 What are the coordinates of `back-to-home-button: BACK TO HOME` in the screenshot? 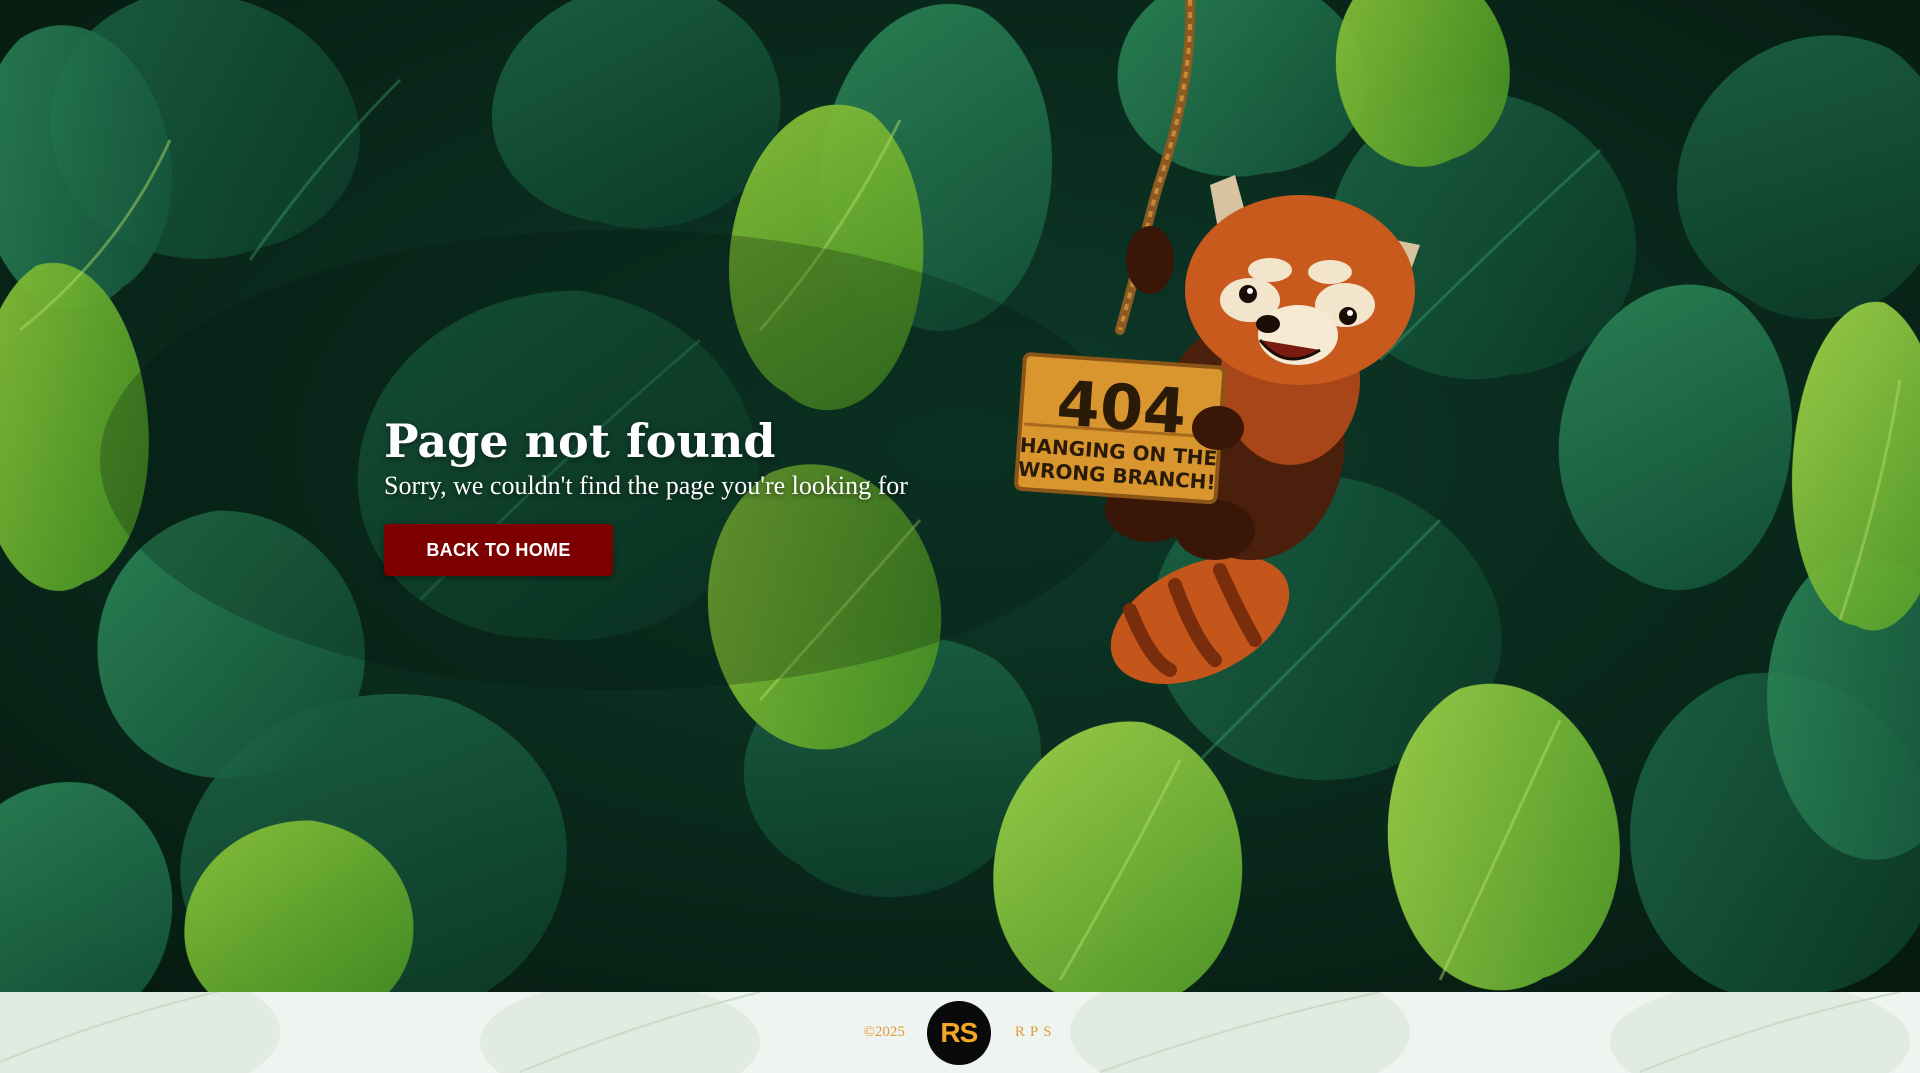 It's located at (498, 550).